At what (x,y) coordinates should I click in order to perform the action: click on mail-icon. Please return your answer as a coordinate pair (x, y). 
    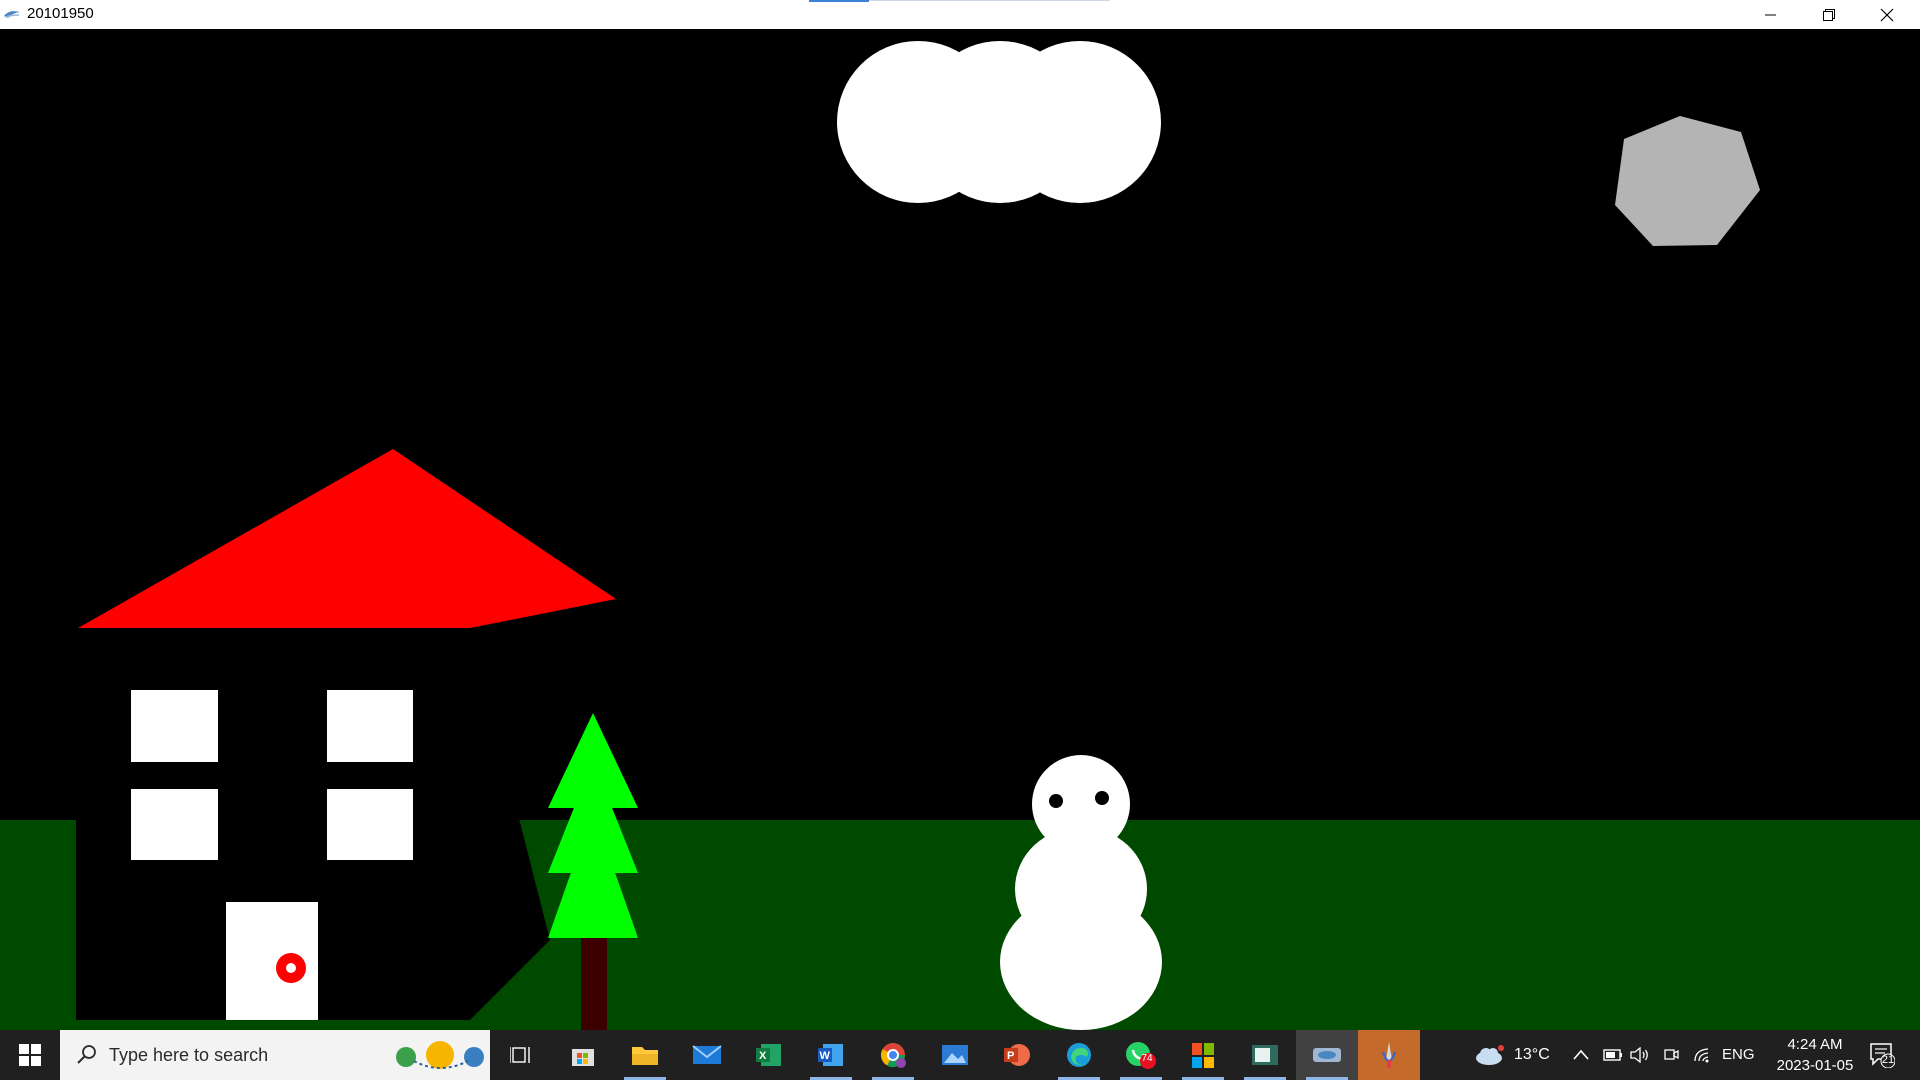
    Looking at the image, I should click on (707, 1054).